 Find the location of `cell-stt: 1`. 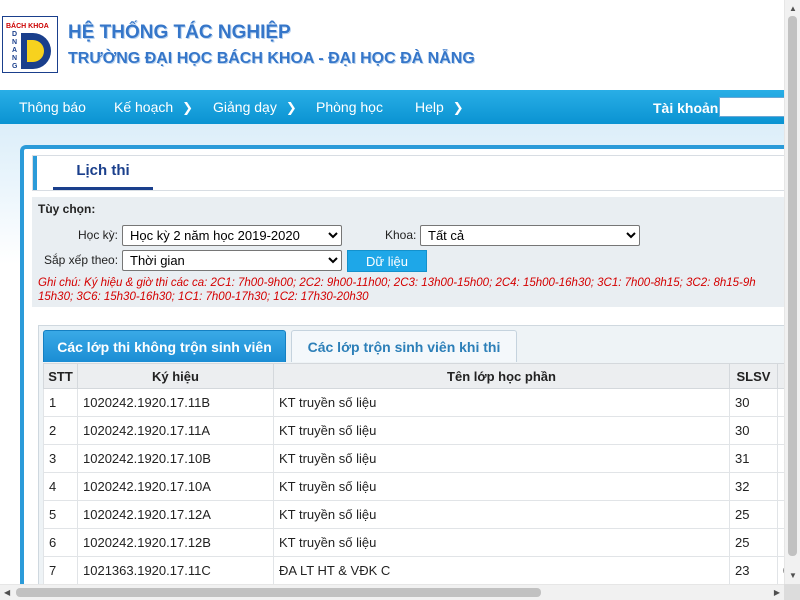

cell-stt: 1 is located at coordinates (60, 402).